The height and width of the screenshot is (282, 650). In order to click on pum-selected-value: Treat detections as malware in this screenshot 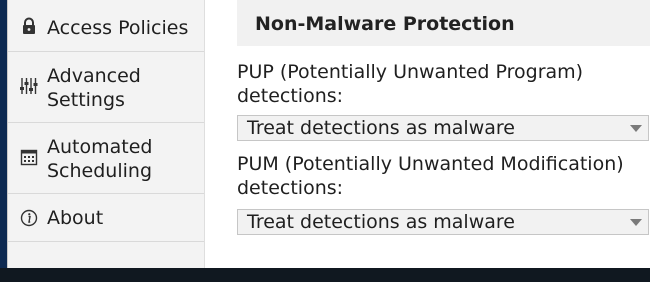, I will do `click(381, 222)`.